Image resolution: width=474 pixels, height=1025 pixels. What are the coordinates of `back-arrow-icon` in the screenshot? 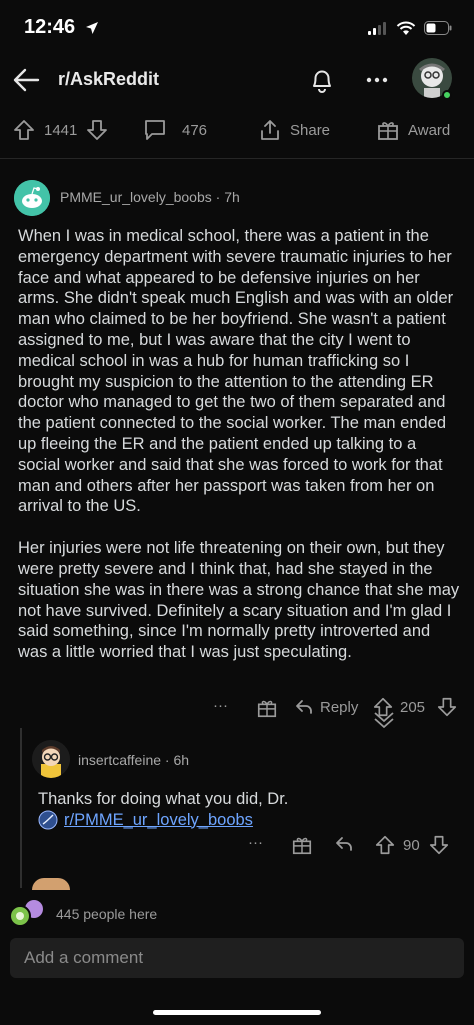 It's located at (28, 80).